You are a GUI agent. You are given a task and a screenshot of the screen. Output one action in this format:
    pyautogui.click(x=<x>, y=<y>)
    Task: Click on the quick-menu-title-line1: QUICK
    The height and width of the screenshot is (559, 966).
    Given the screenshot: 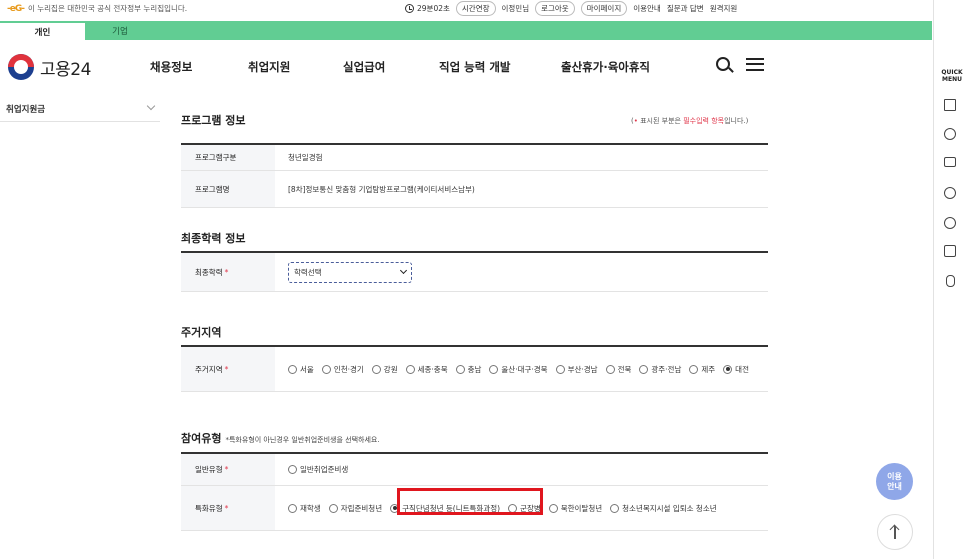 What is the action you would take?
    pyautogui.click(x=952, y=72)
    